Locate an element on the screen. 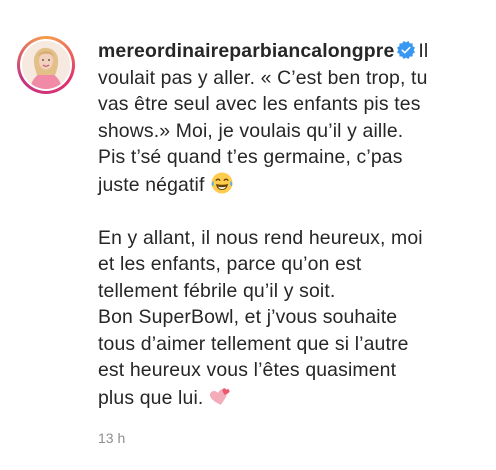 The height and width of the screenshot is (470, 496). comment-line: et les enfants, parce qu’on est is located at coordinates (230, 264).